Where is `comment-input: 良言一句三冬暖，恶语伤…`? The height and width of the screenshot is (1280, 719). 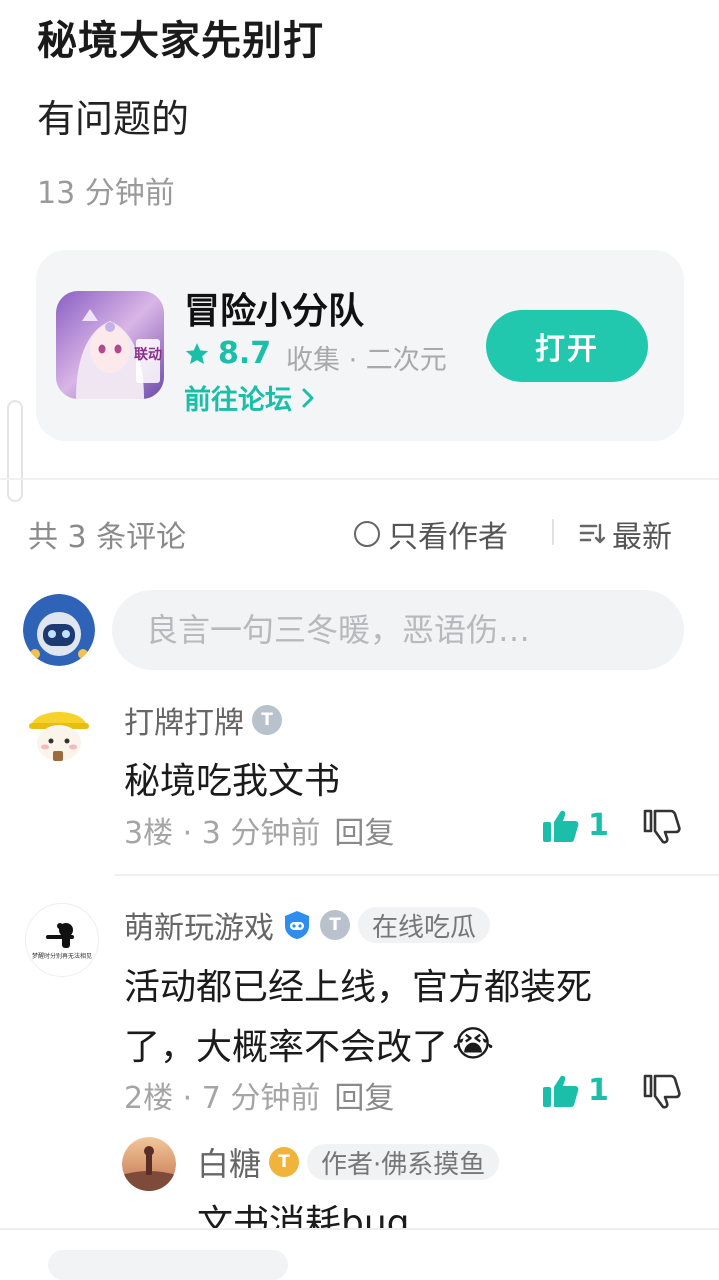 comment-input: 良言一句三冬暖，恶语伤… is located at coordinates (398, 630).